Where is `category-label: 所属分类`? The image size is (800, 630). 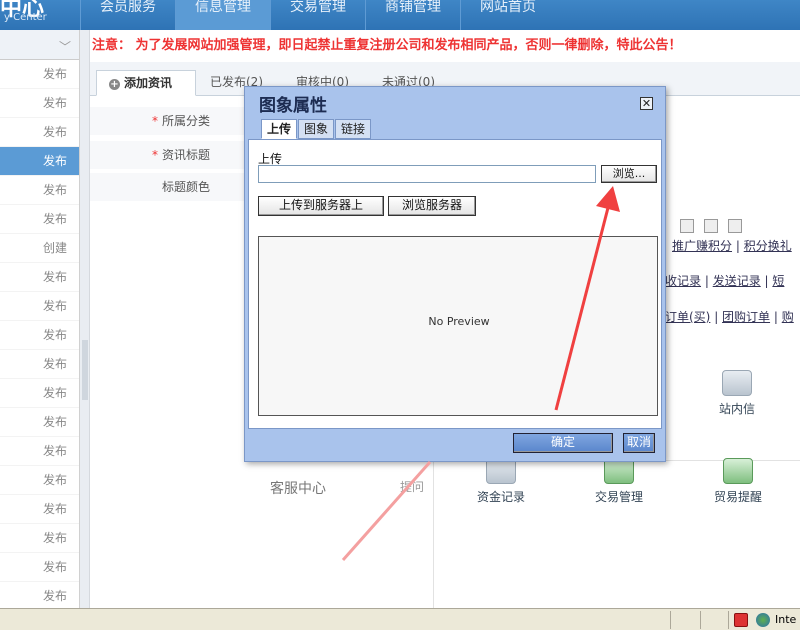
category-label: 所属分类 is located at coordinates (185, 121).